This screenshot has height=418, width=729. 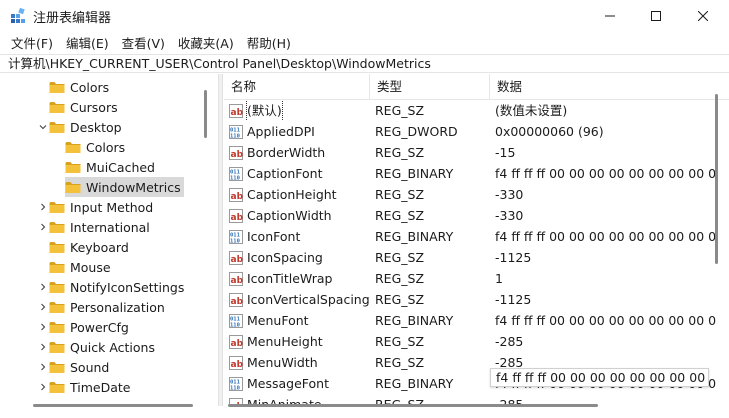 I want to click on value-name: AppliedDPI, so click(x=281, y=131).